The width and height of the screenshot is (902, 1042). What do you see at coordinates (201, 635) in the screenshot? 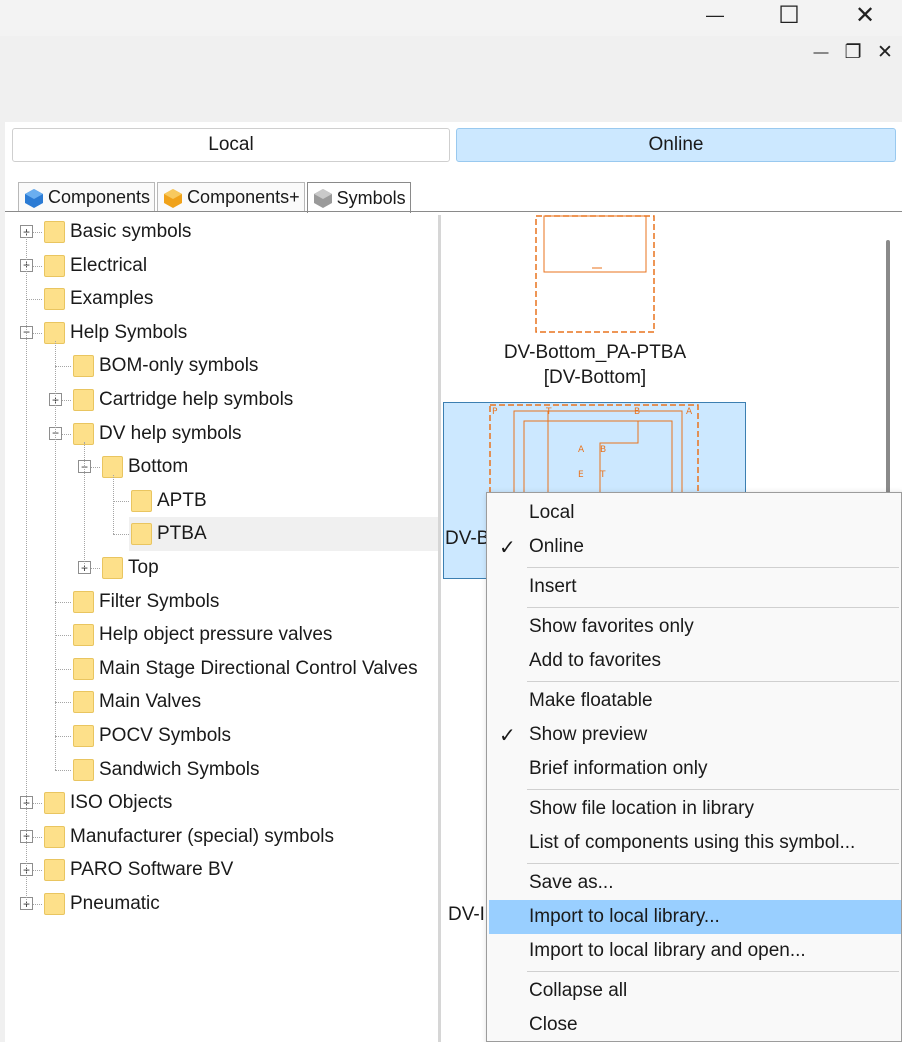
I see `tree-item: Help object pressure valves` at bounding box center [201, 635].